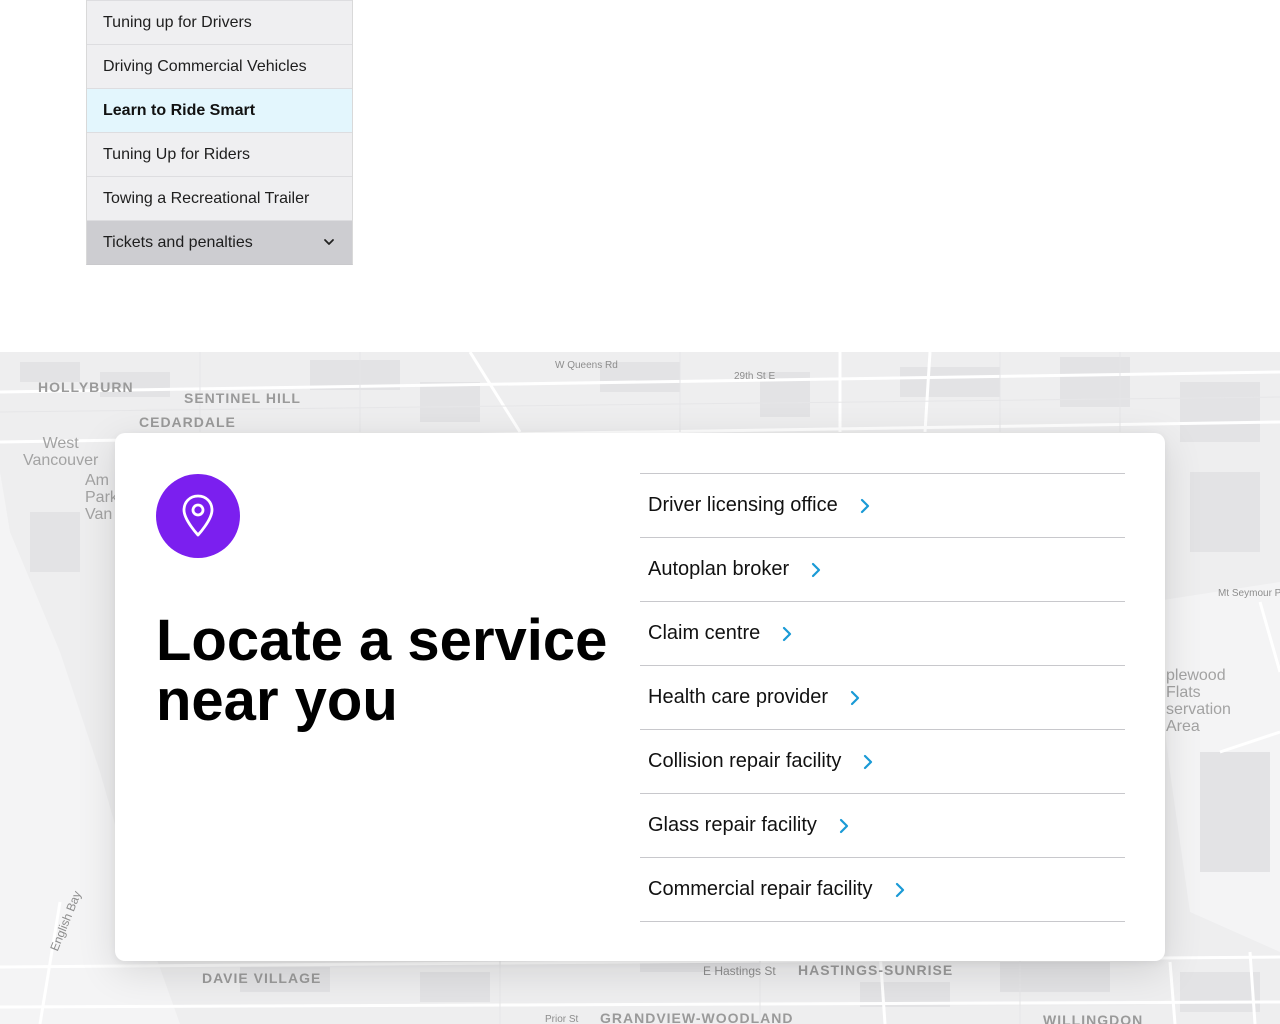 Image resolution: width=1280 pixels, height=1024 pixels. I want to click on menu-item-tickets-penalties: Tickets and penalties, so click(219, 242).